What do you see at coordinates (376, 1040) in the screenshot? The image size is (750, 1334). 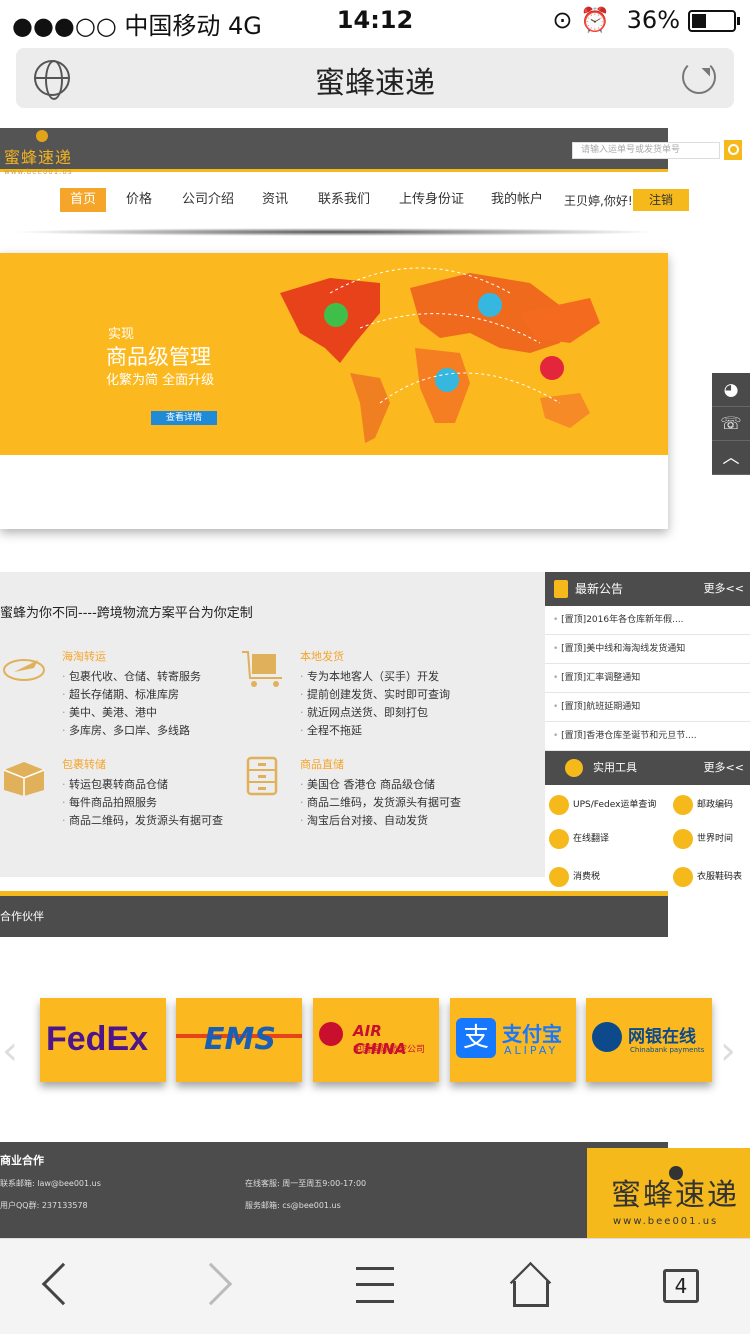 I see `partner-logo-air-china: AIR CHINA 中国国际航空公司` at bounding box center [376, 1040].